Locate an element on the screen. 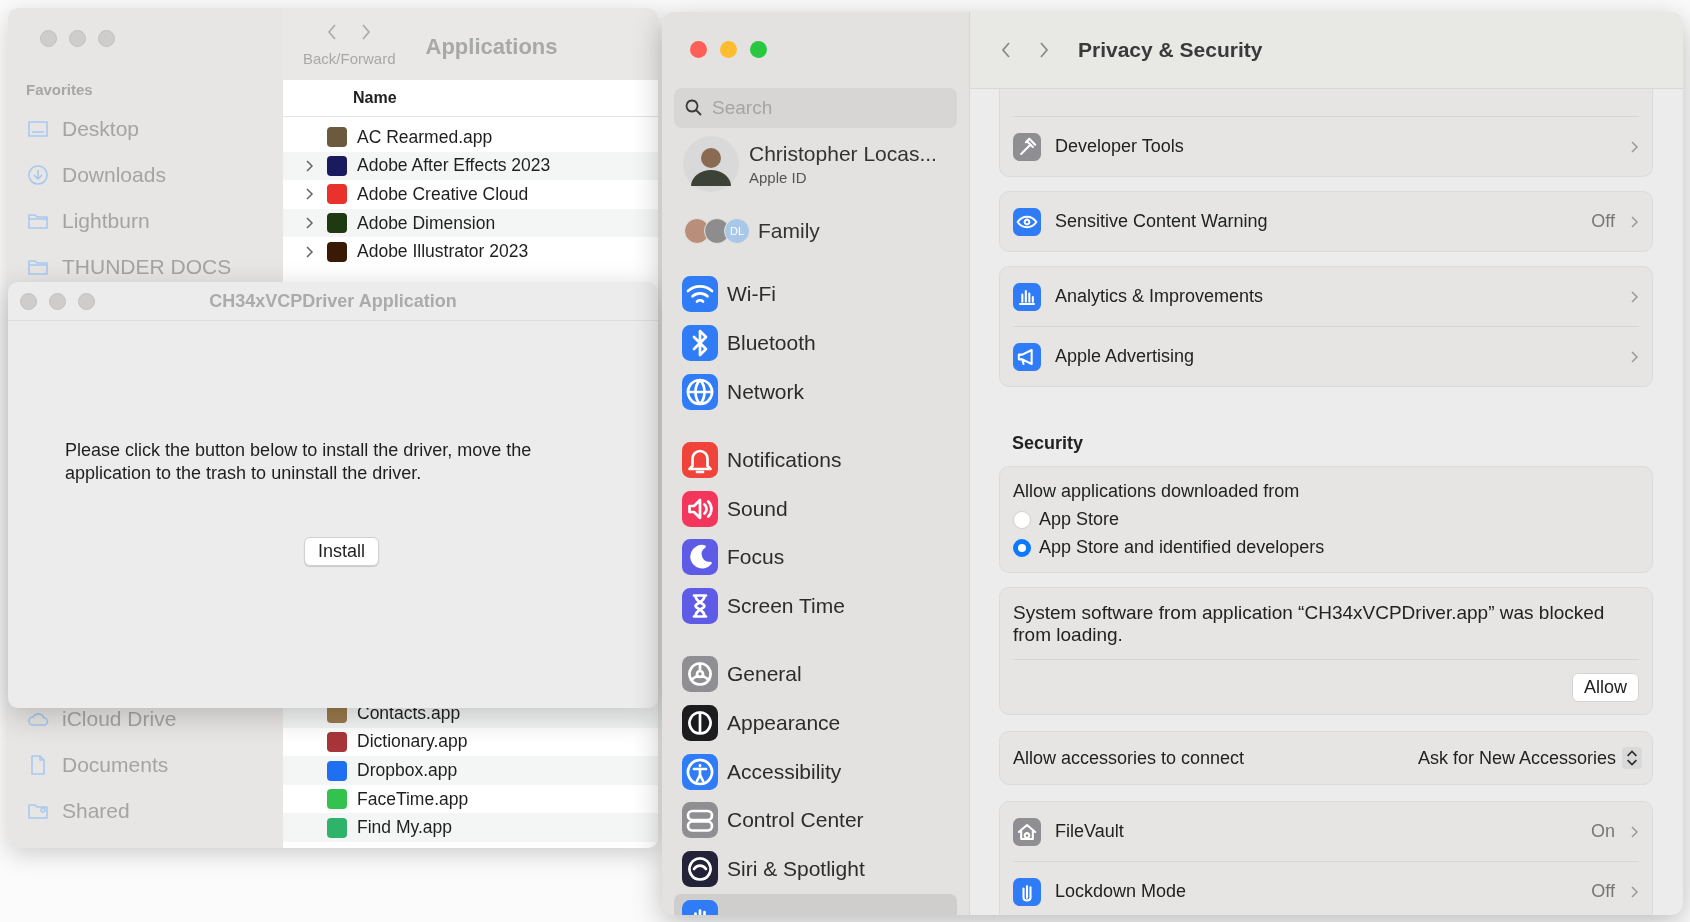  sidebar-item: General is located at coordinates (815, 674).